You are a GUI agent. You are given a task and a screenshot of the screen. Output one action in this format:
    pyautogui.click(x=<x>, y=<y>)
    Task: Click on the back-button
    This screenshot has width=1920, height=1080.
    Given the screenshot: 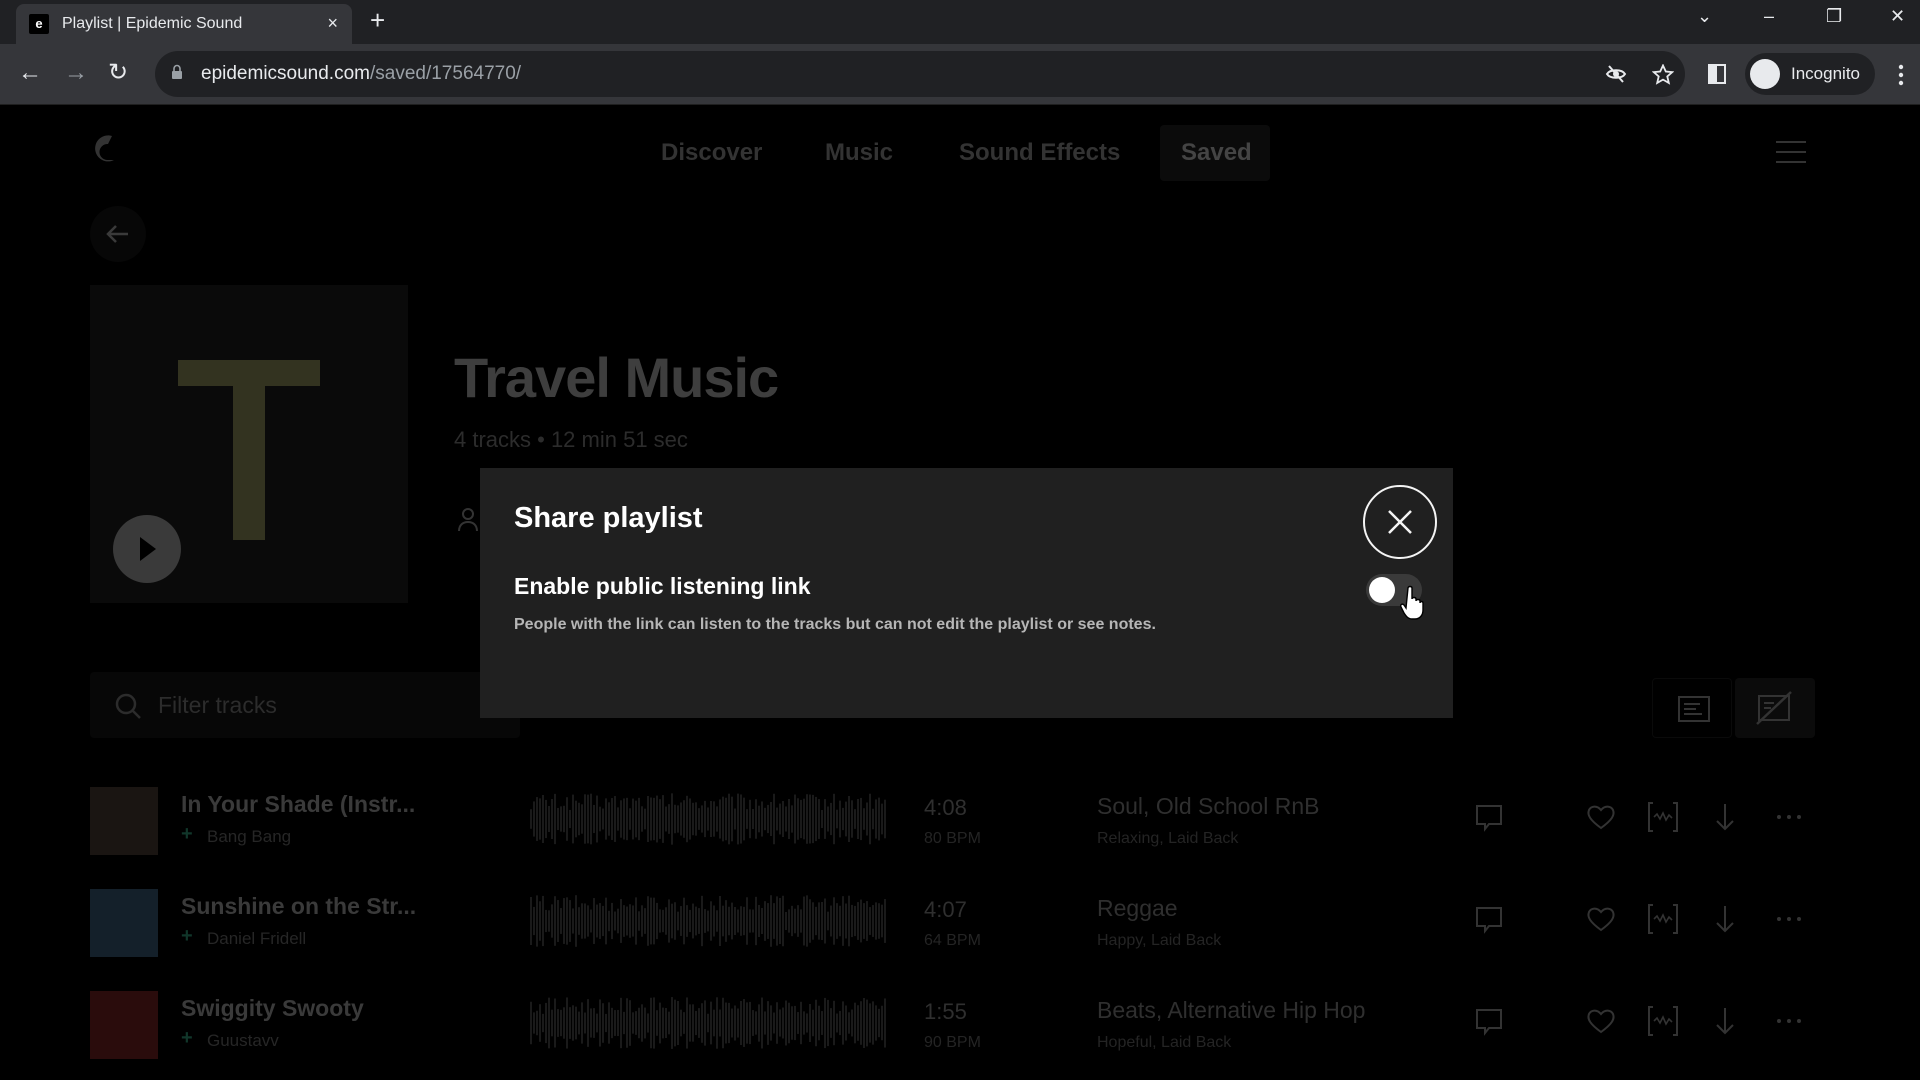 What is the action you would take?
    pyautogui.click(x=118, y=234)
    